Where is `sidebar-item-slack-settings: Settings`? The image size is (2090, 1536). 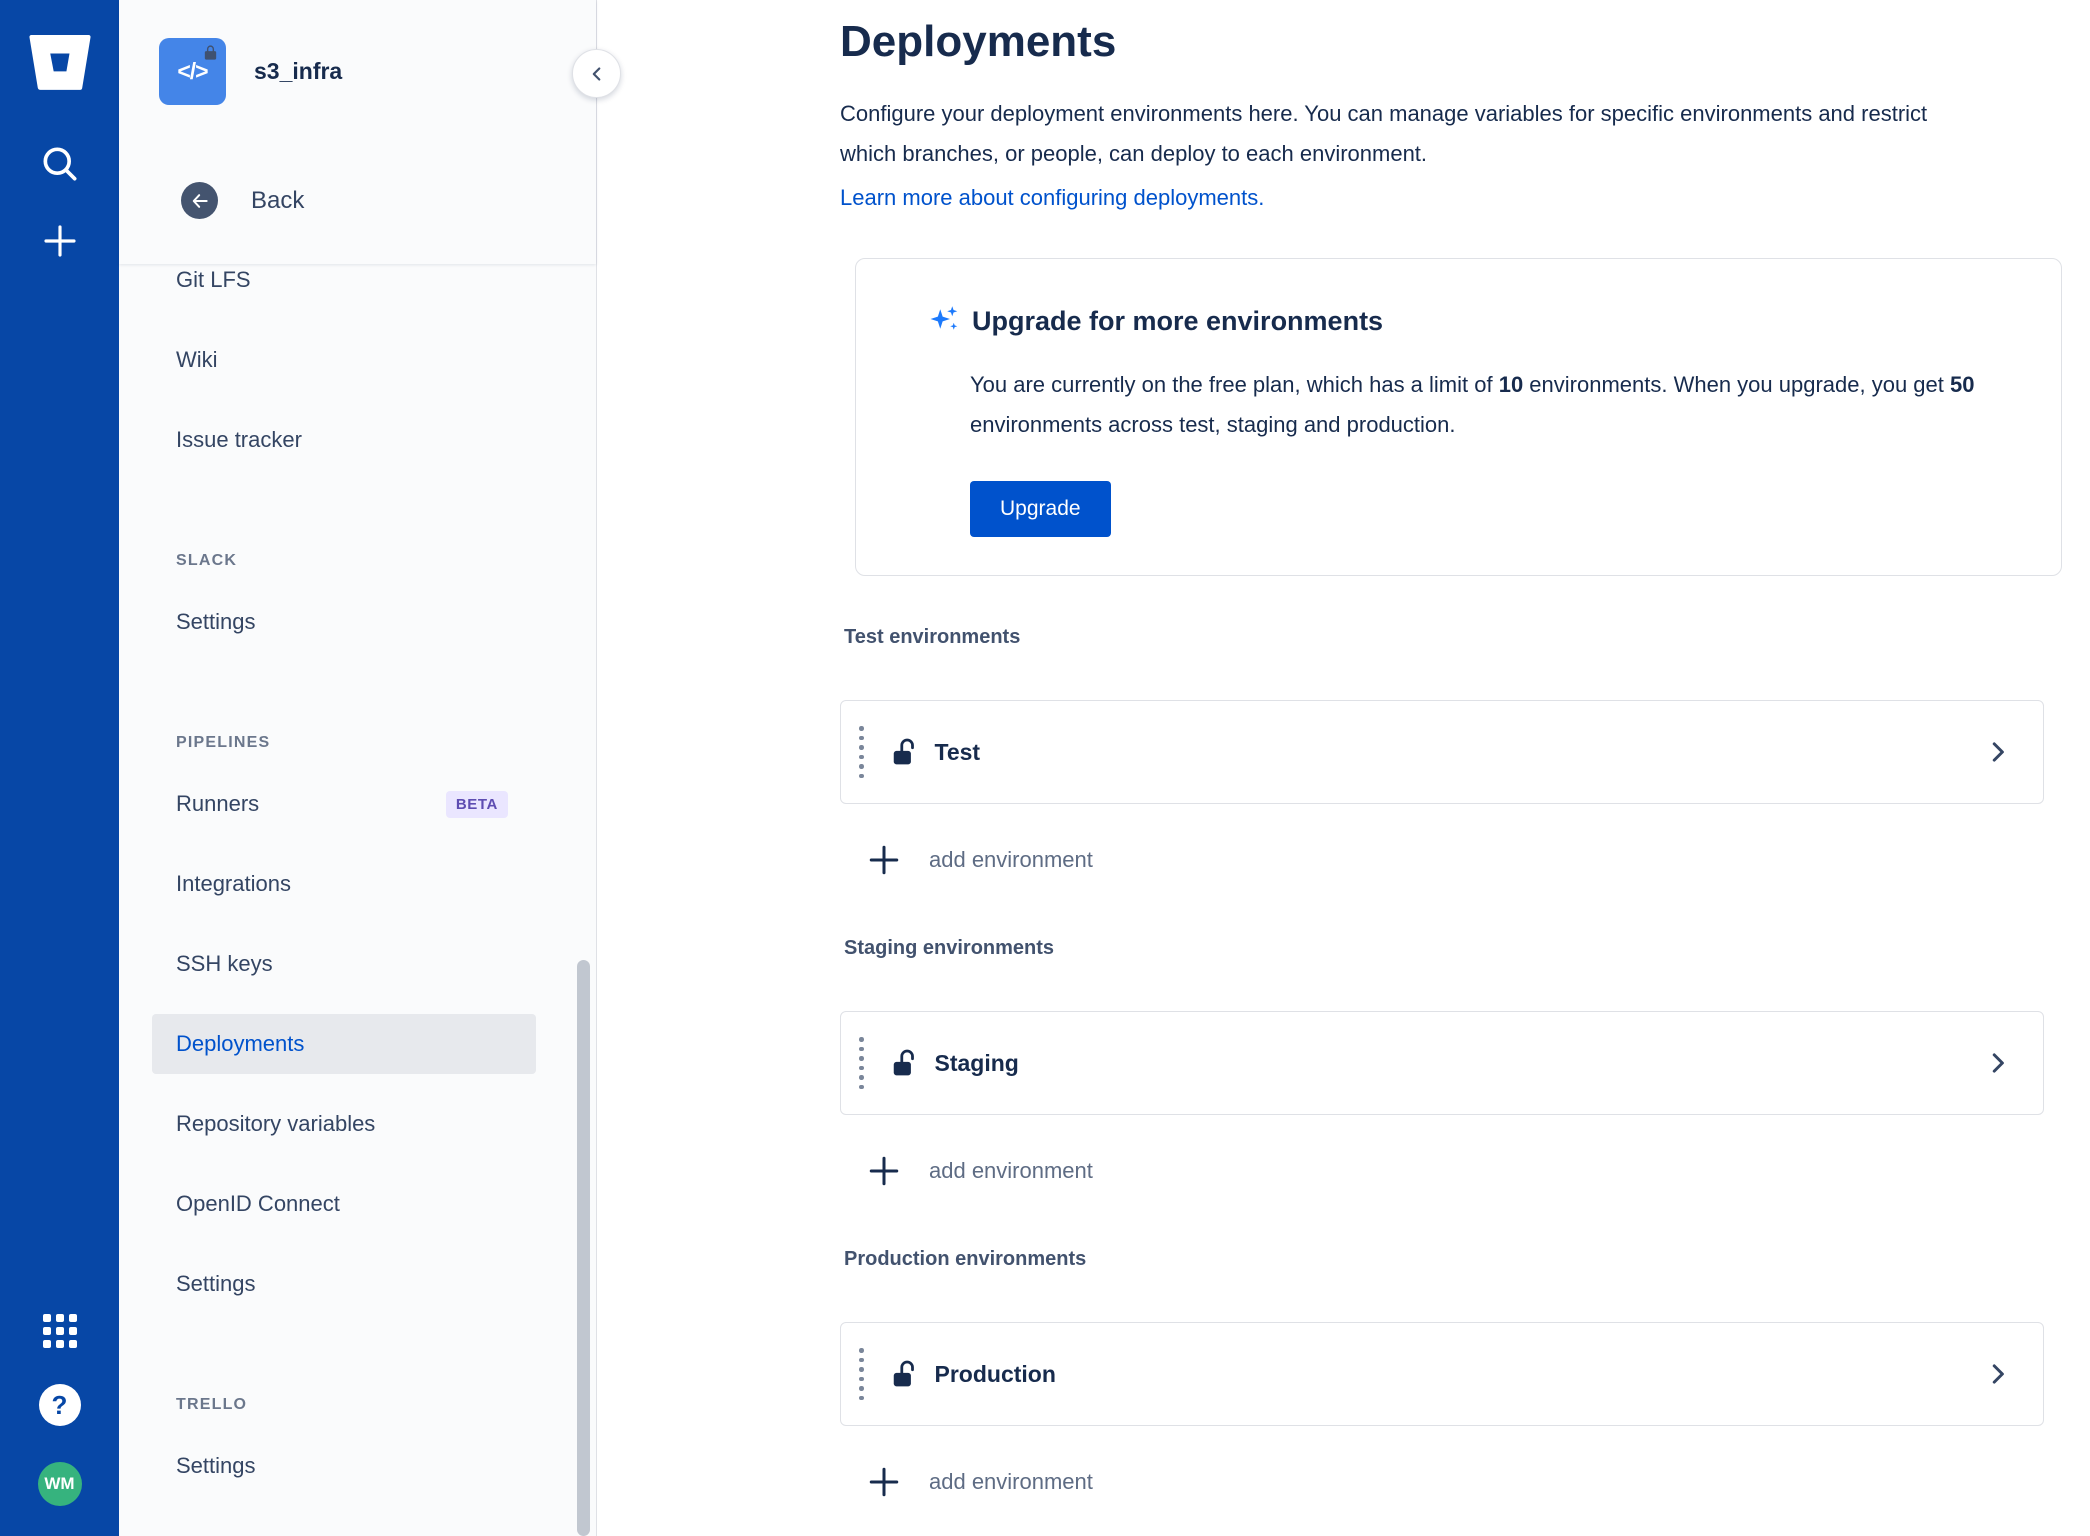
sidebar-item-slack-settings: Settings is located at coordinates (344, 622).